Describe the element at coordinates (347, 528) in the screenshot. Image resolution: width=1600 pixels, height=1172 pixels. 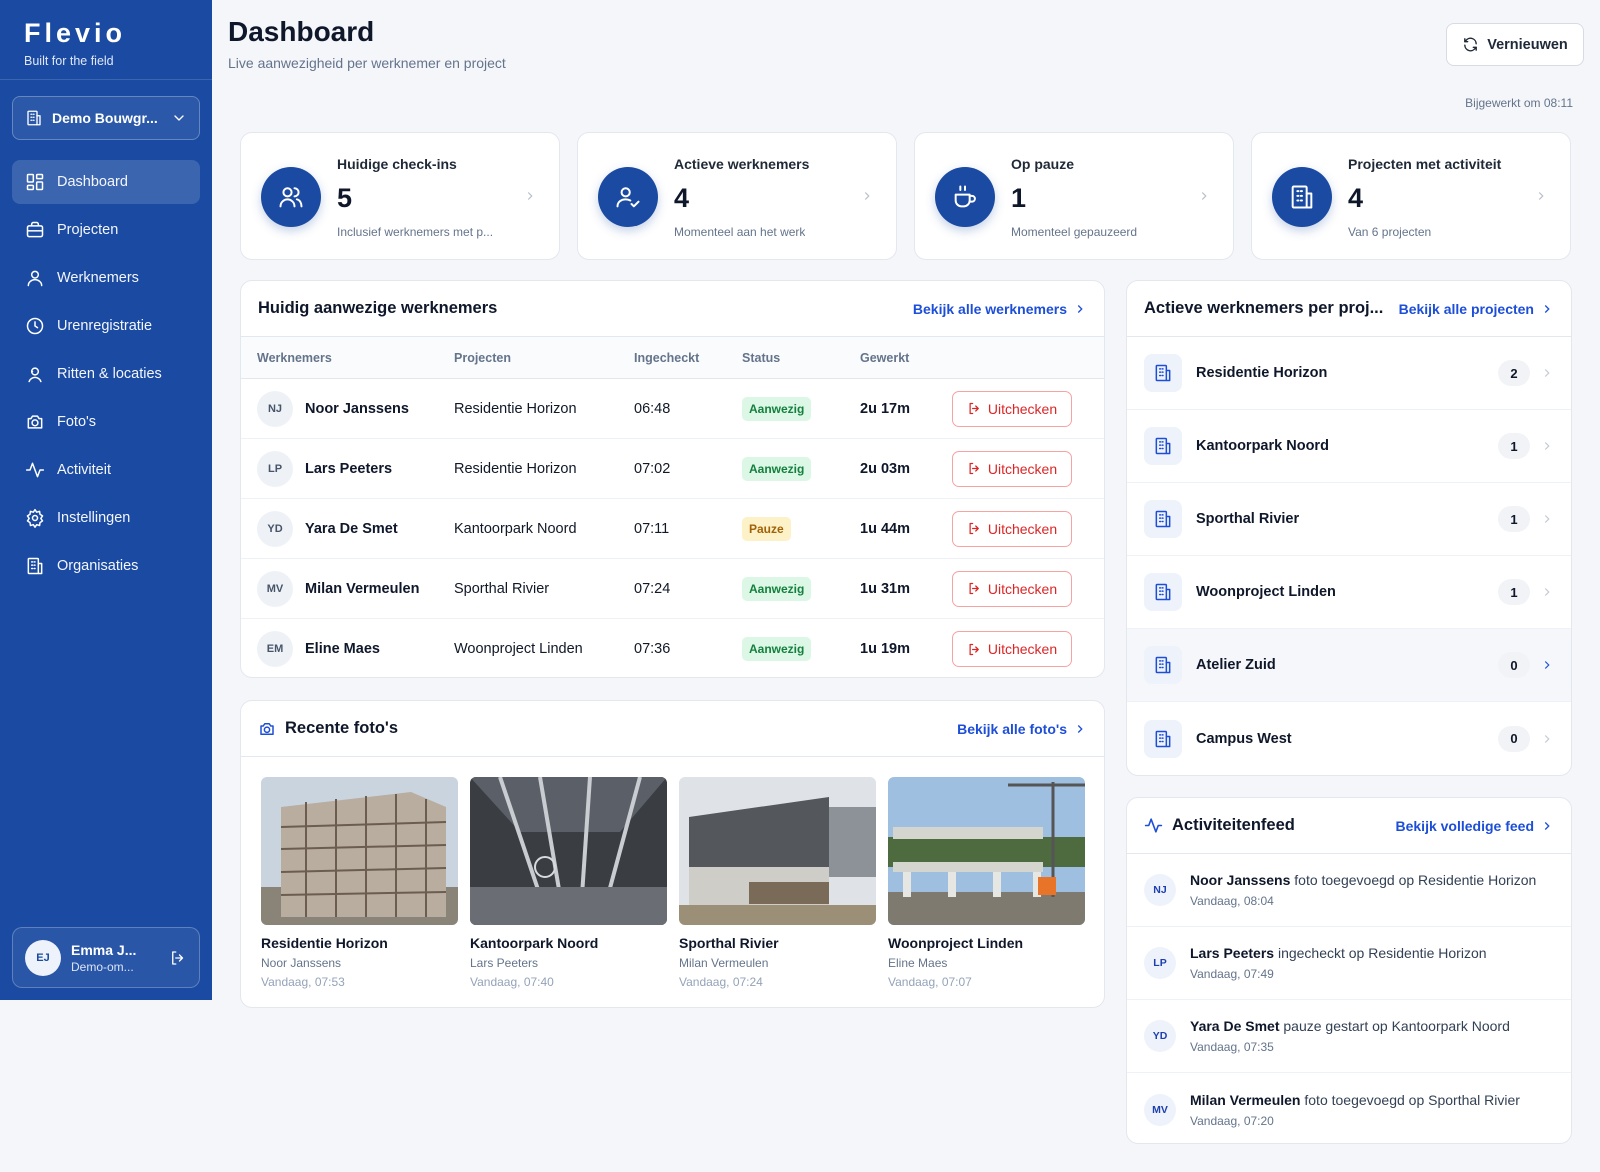
I see `employee-cell: YD Yara De Smet` at that location.